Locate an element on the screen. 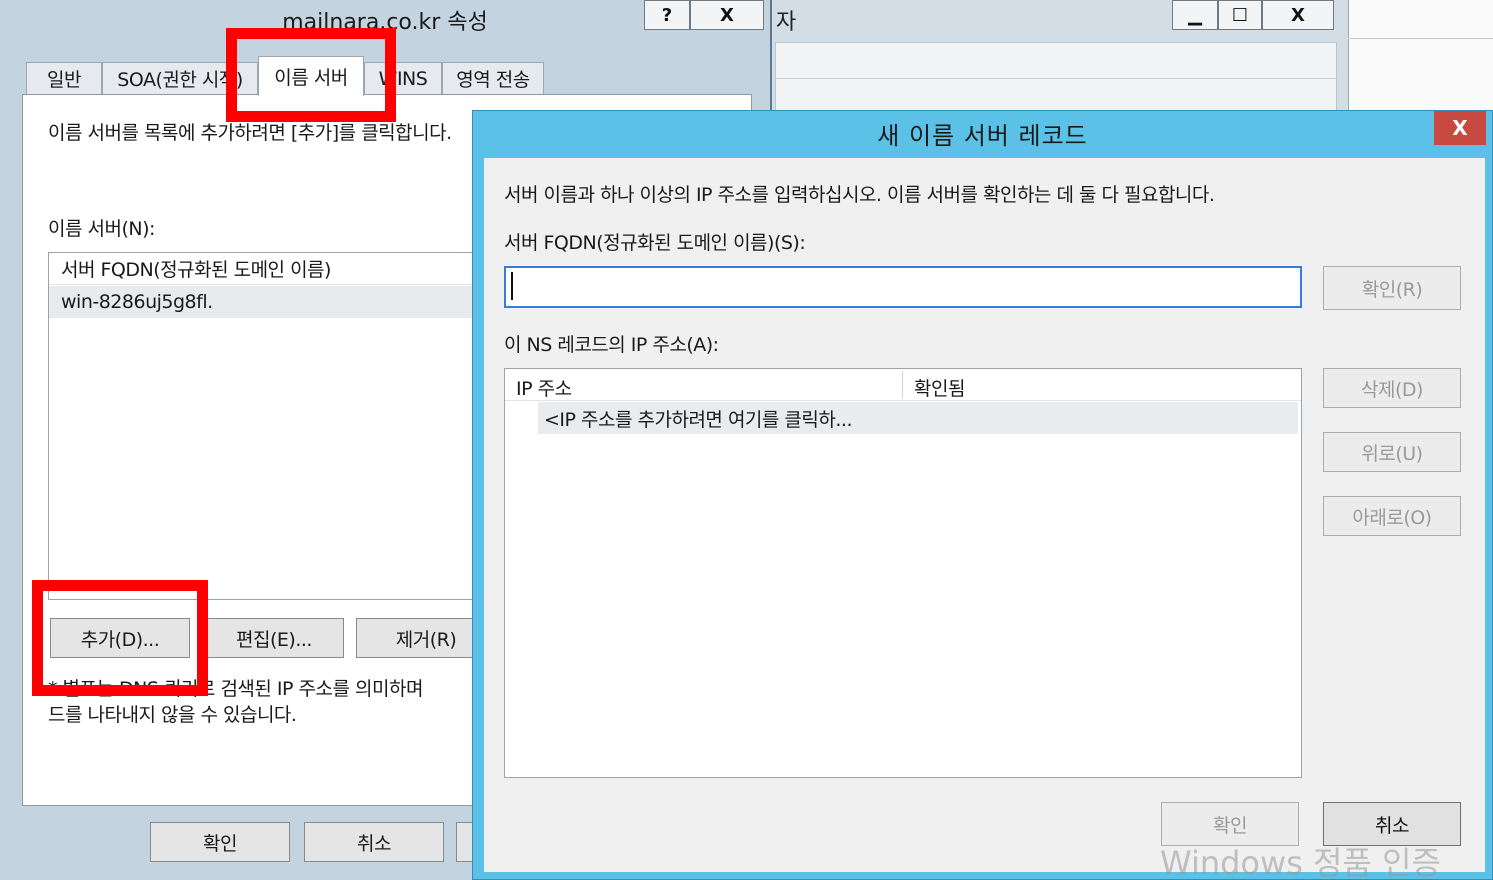 The image size is (1493, 880). ip-table-header is located at coordinates (903, 385).